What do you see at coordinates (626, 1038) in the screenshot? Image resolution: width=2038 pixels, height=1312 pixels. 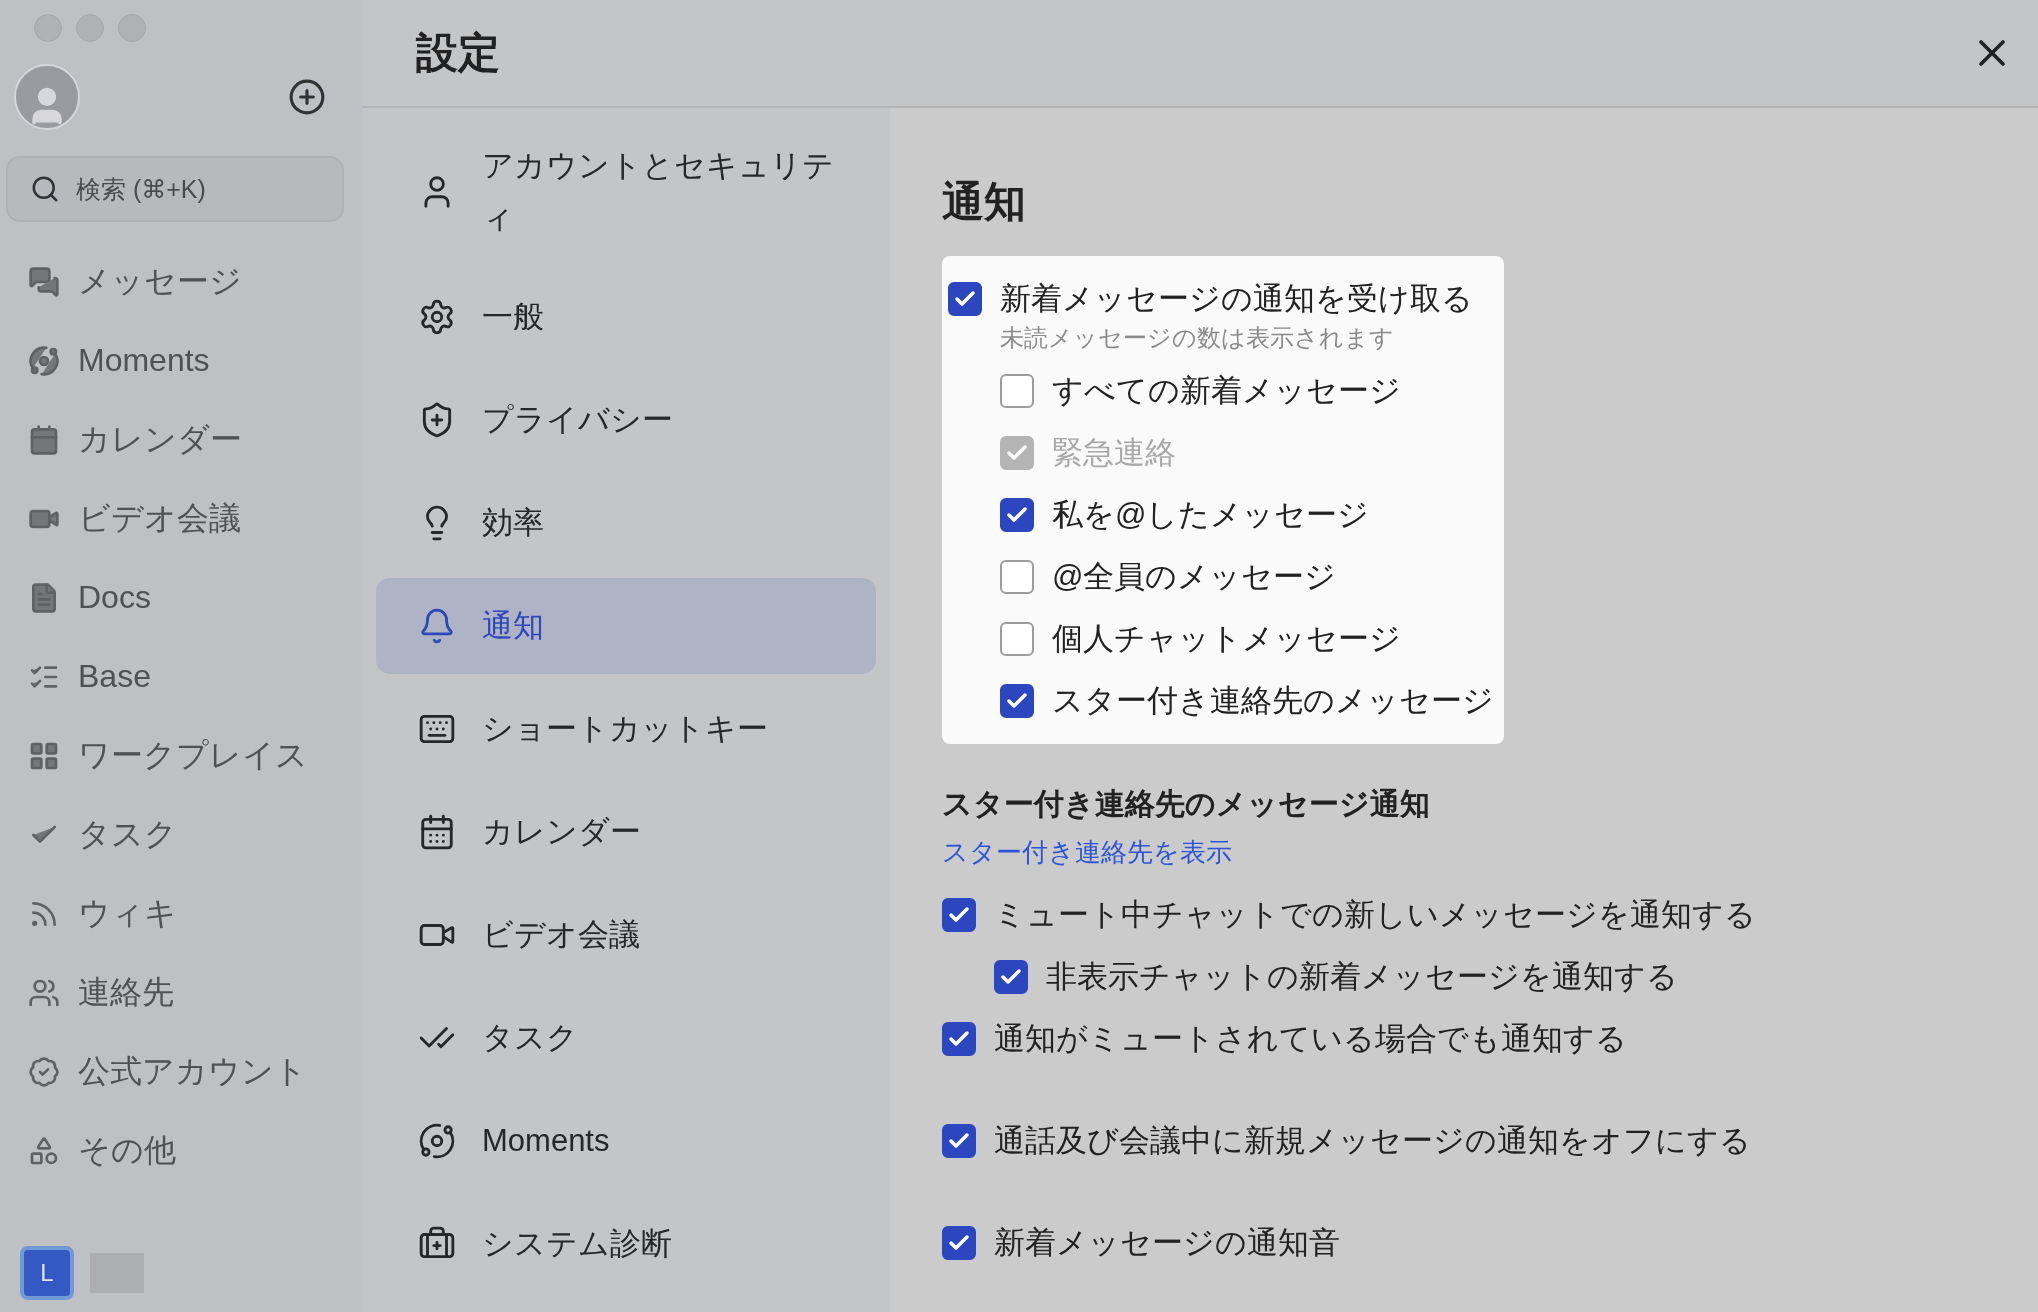 I see `settings-nav-item: タスク` at bounding box center [626, 1038].